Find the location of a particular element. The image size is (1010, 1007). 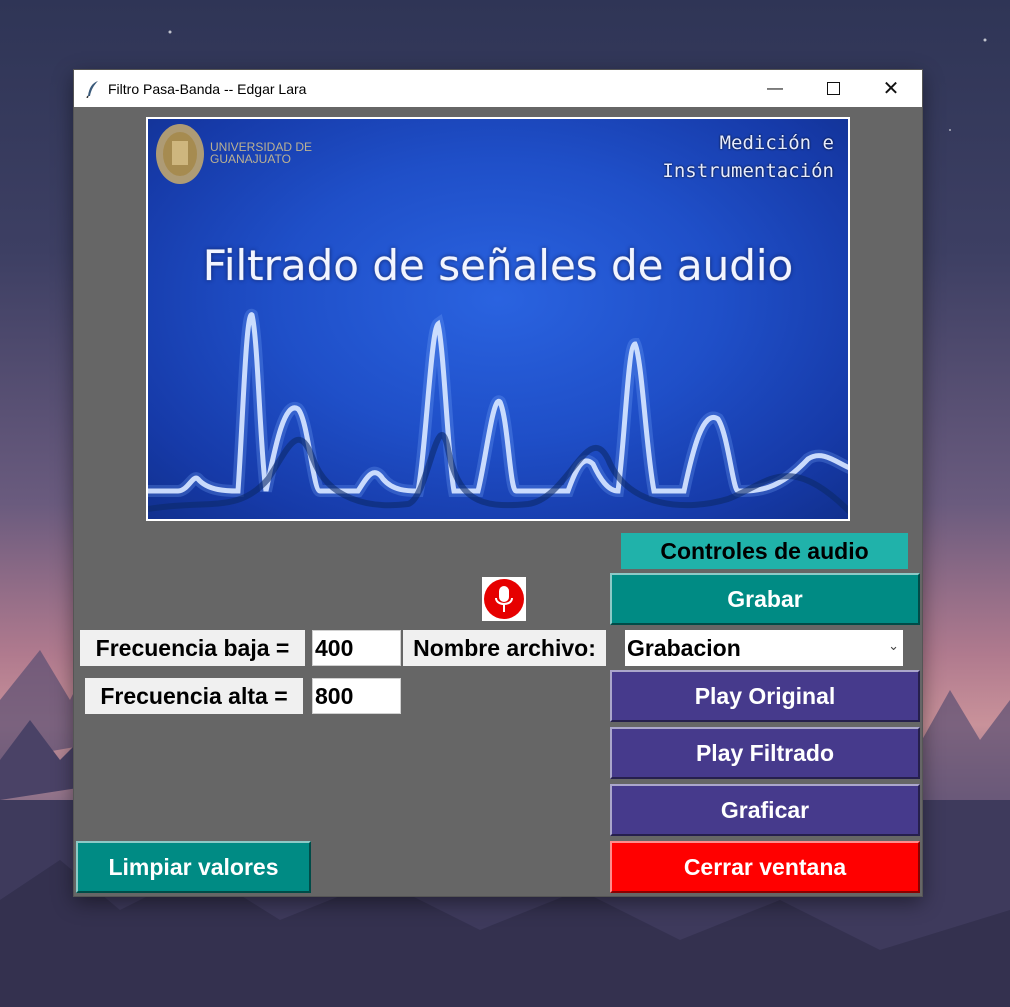

close-button: ✕ is located at coordinates (891, 88).